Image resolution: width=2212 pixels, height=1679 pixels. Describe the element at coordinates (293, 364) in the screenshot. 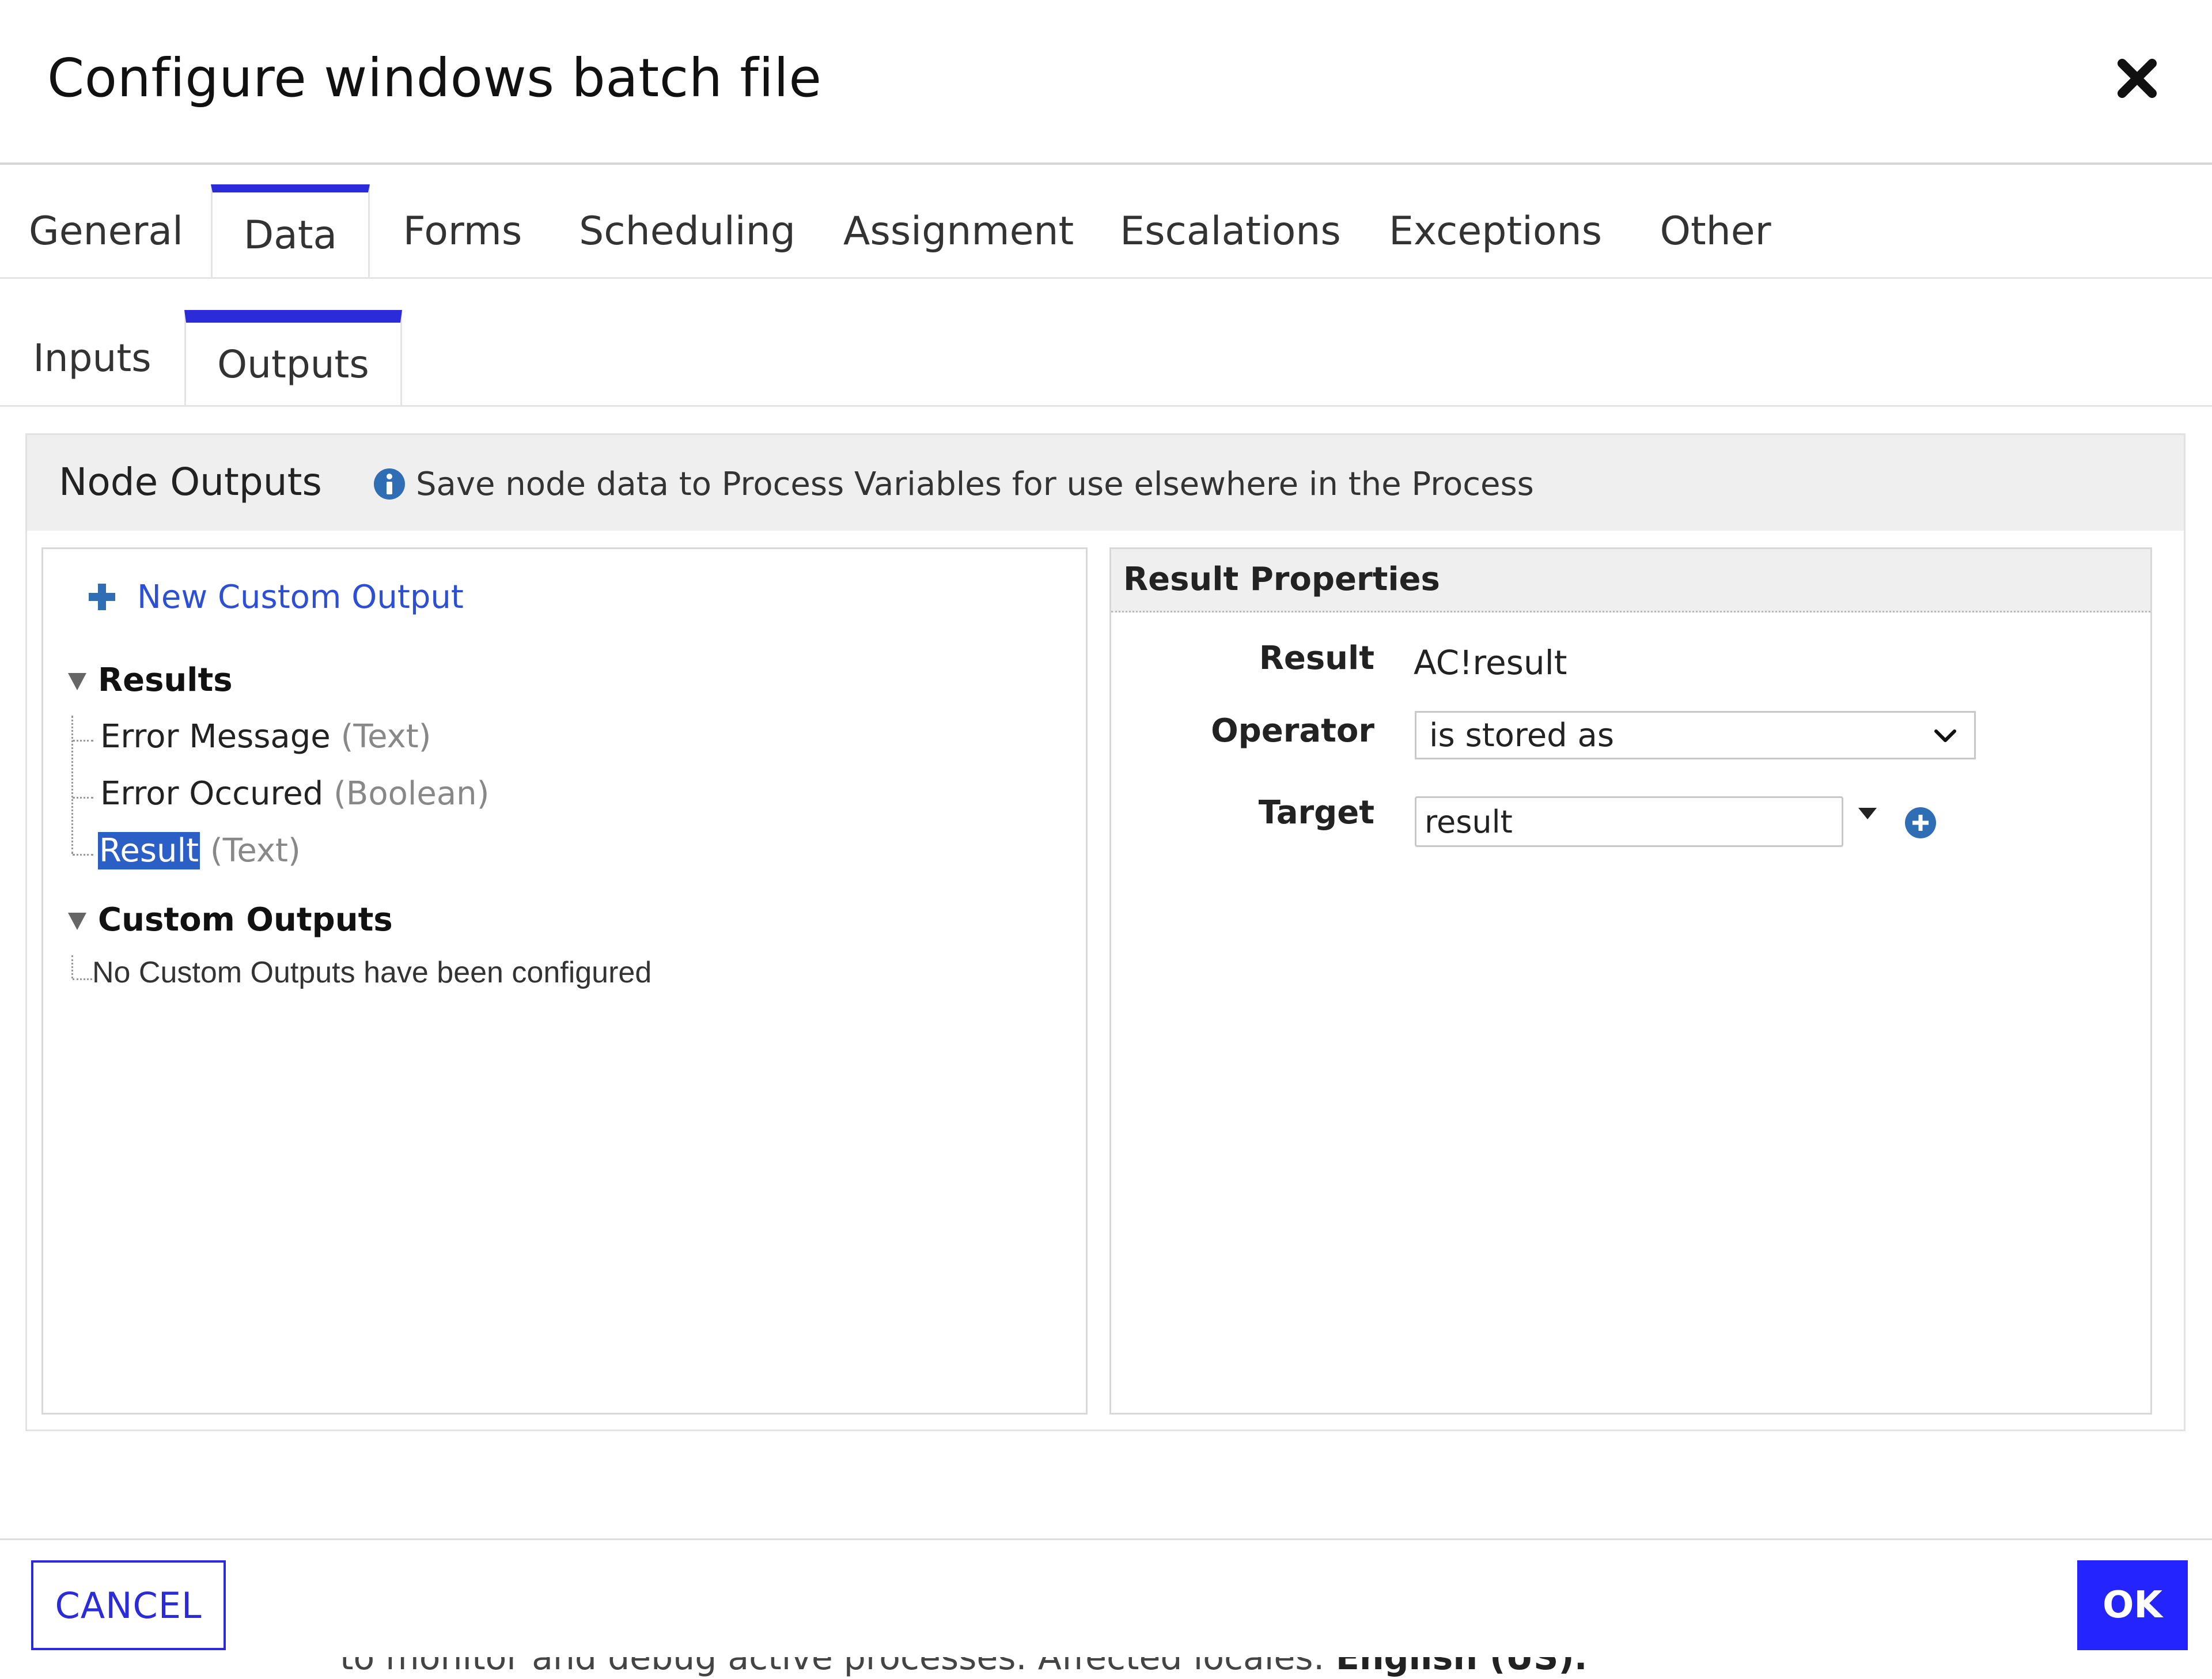

I see `subtab-label: Outputs` at that location.